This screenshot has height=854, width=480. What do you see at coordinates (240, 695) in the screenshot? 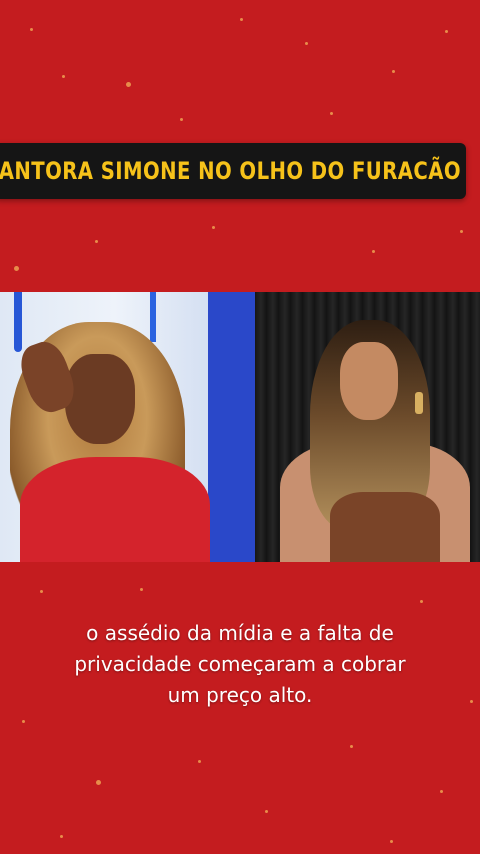
I see `caption-line: um preço alto.` at bounding box center [240, 695].